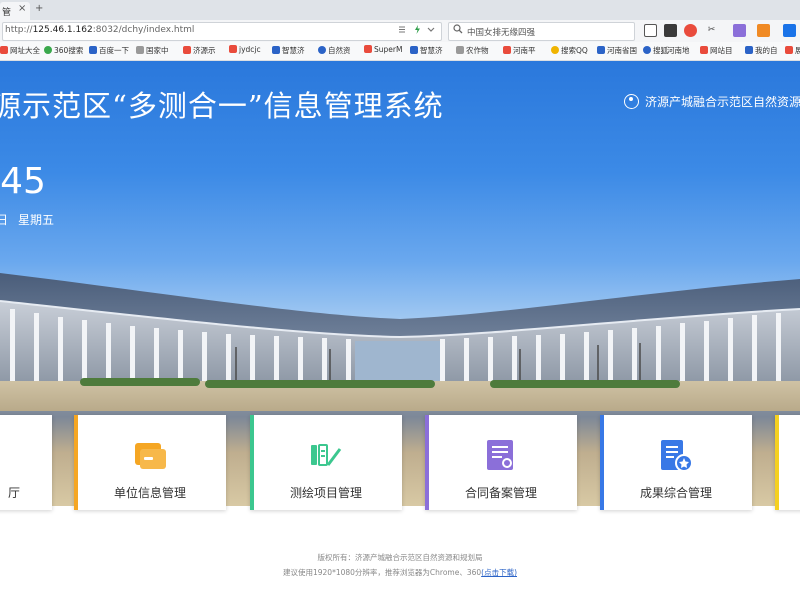  Describe the element at coordinates (245, 49) in the screenshot. I see `bookmark-item: jydcjc` at that location.